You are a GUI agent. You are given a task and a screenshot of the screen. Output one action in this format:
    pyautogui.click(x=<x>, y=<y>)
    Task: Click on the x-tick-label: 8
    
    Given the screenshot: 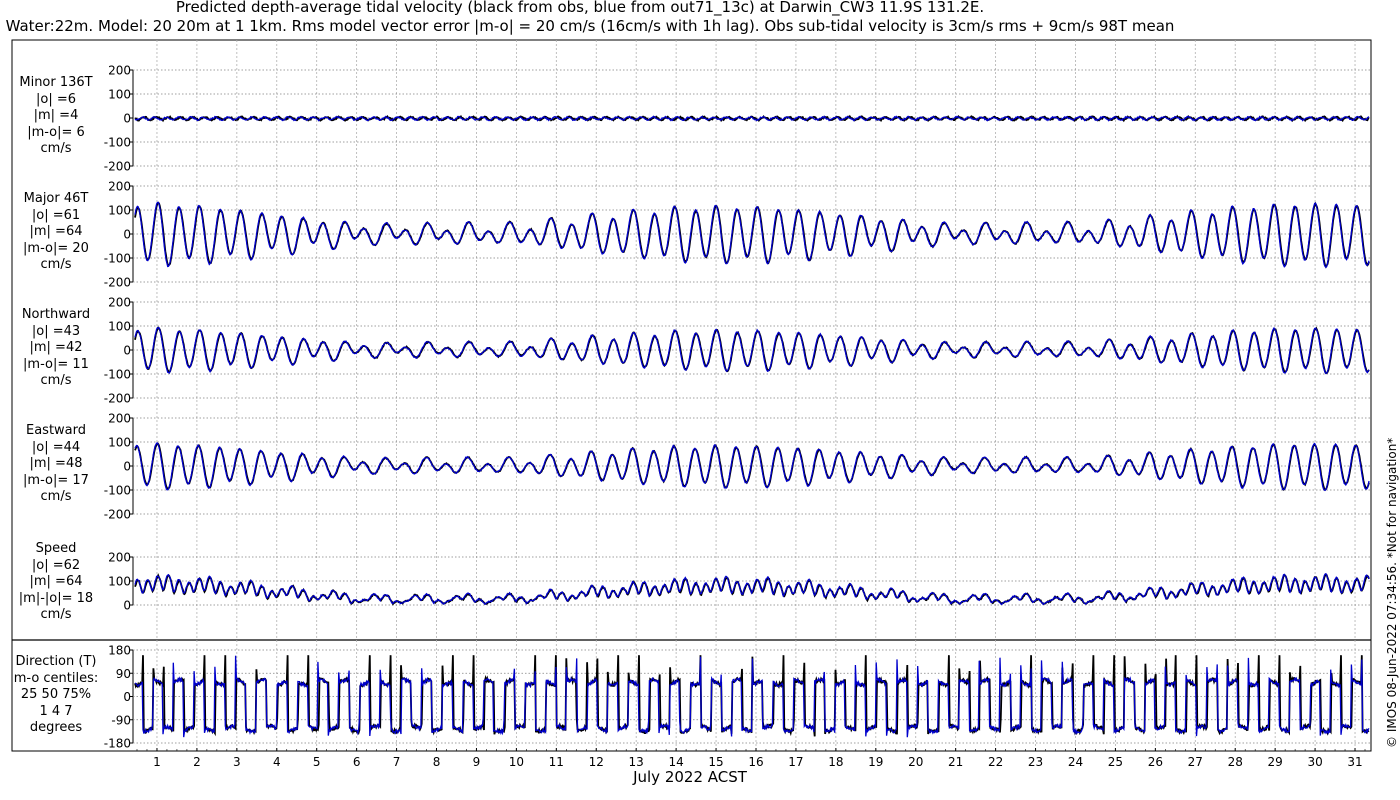 What is the action you would take?
    pyautogui.click(x=437, y=762)
    